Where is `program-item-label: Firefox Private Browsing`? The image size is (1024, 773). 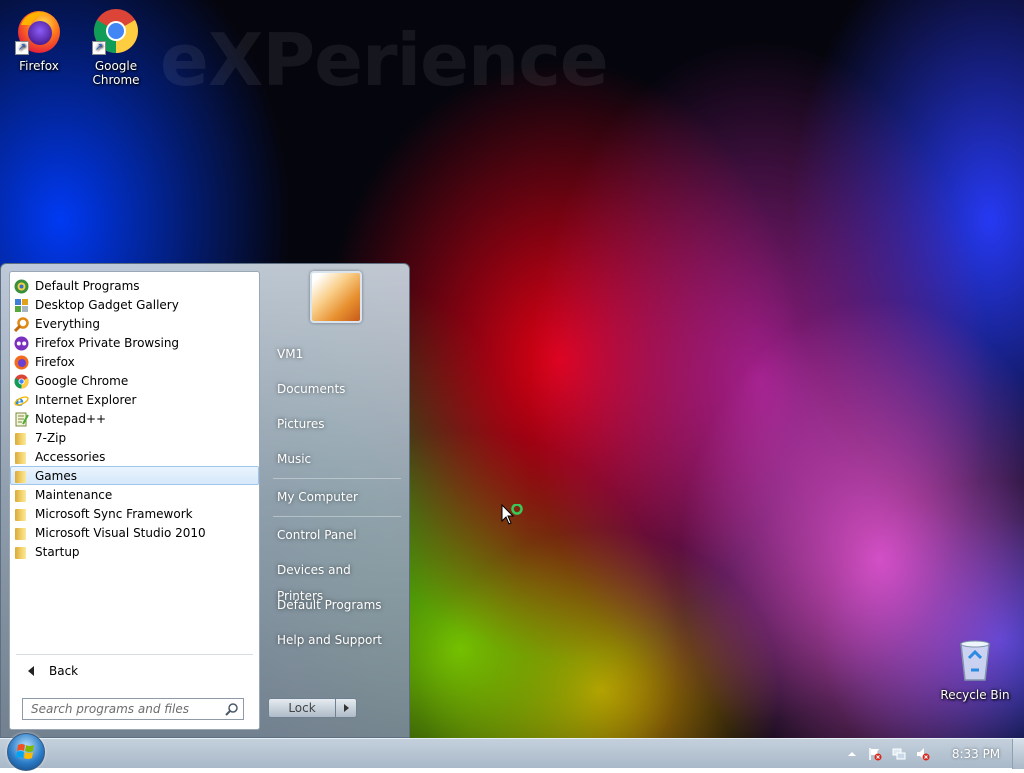 program-item-label: Firefox Private Browsing is located at coordinates (107, 343).